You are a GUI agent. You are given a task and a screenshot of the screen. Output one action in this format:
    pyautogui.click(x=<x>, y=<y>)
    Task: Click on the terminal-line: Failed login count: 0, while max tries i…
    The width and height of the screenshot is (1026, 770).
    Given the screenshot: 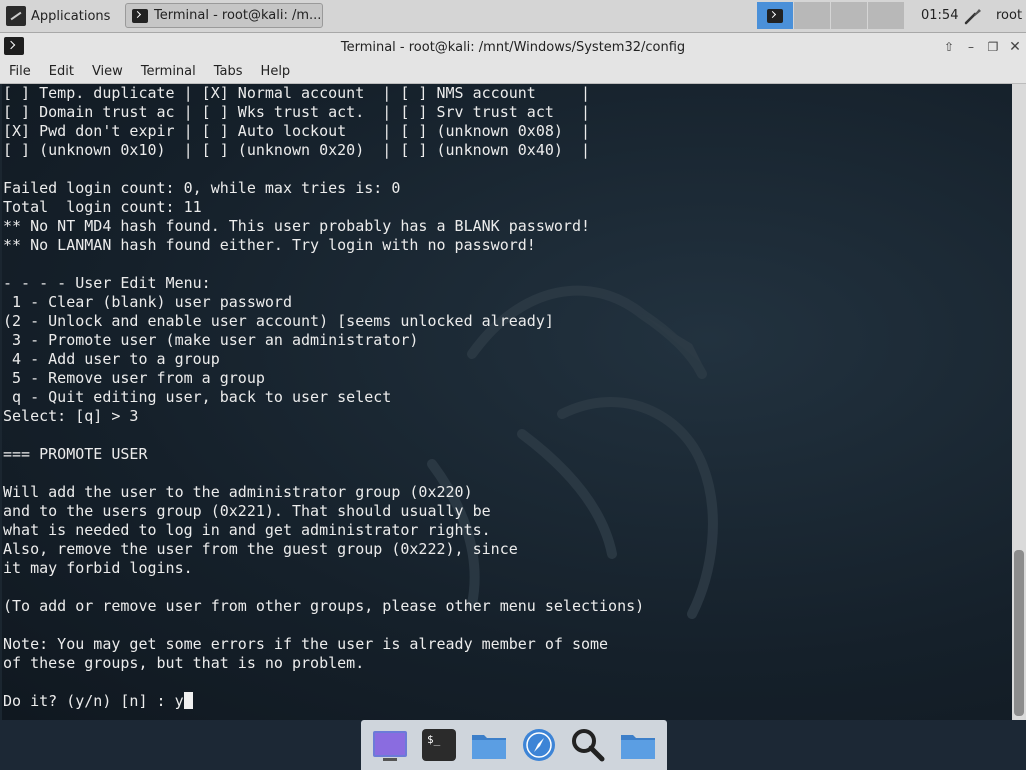 What is the action you would take?
    pyautogui.click(x=202, y=188)
    